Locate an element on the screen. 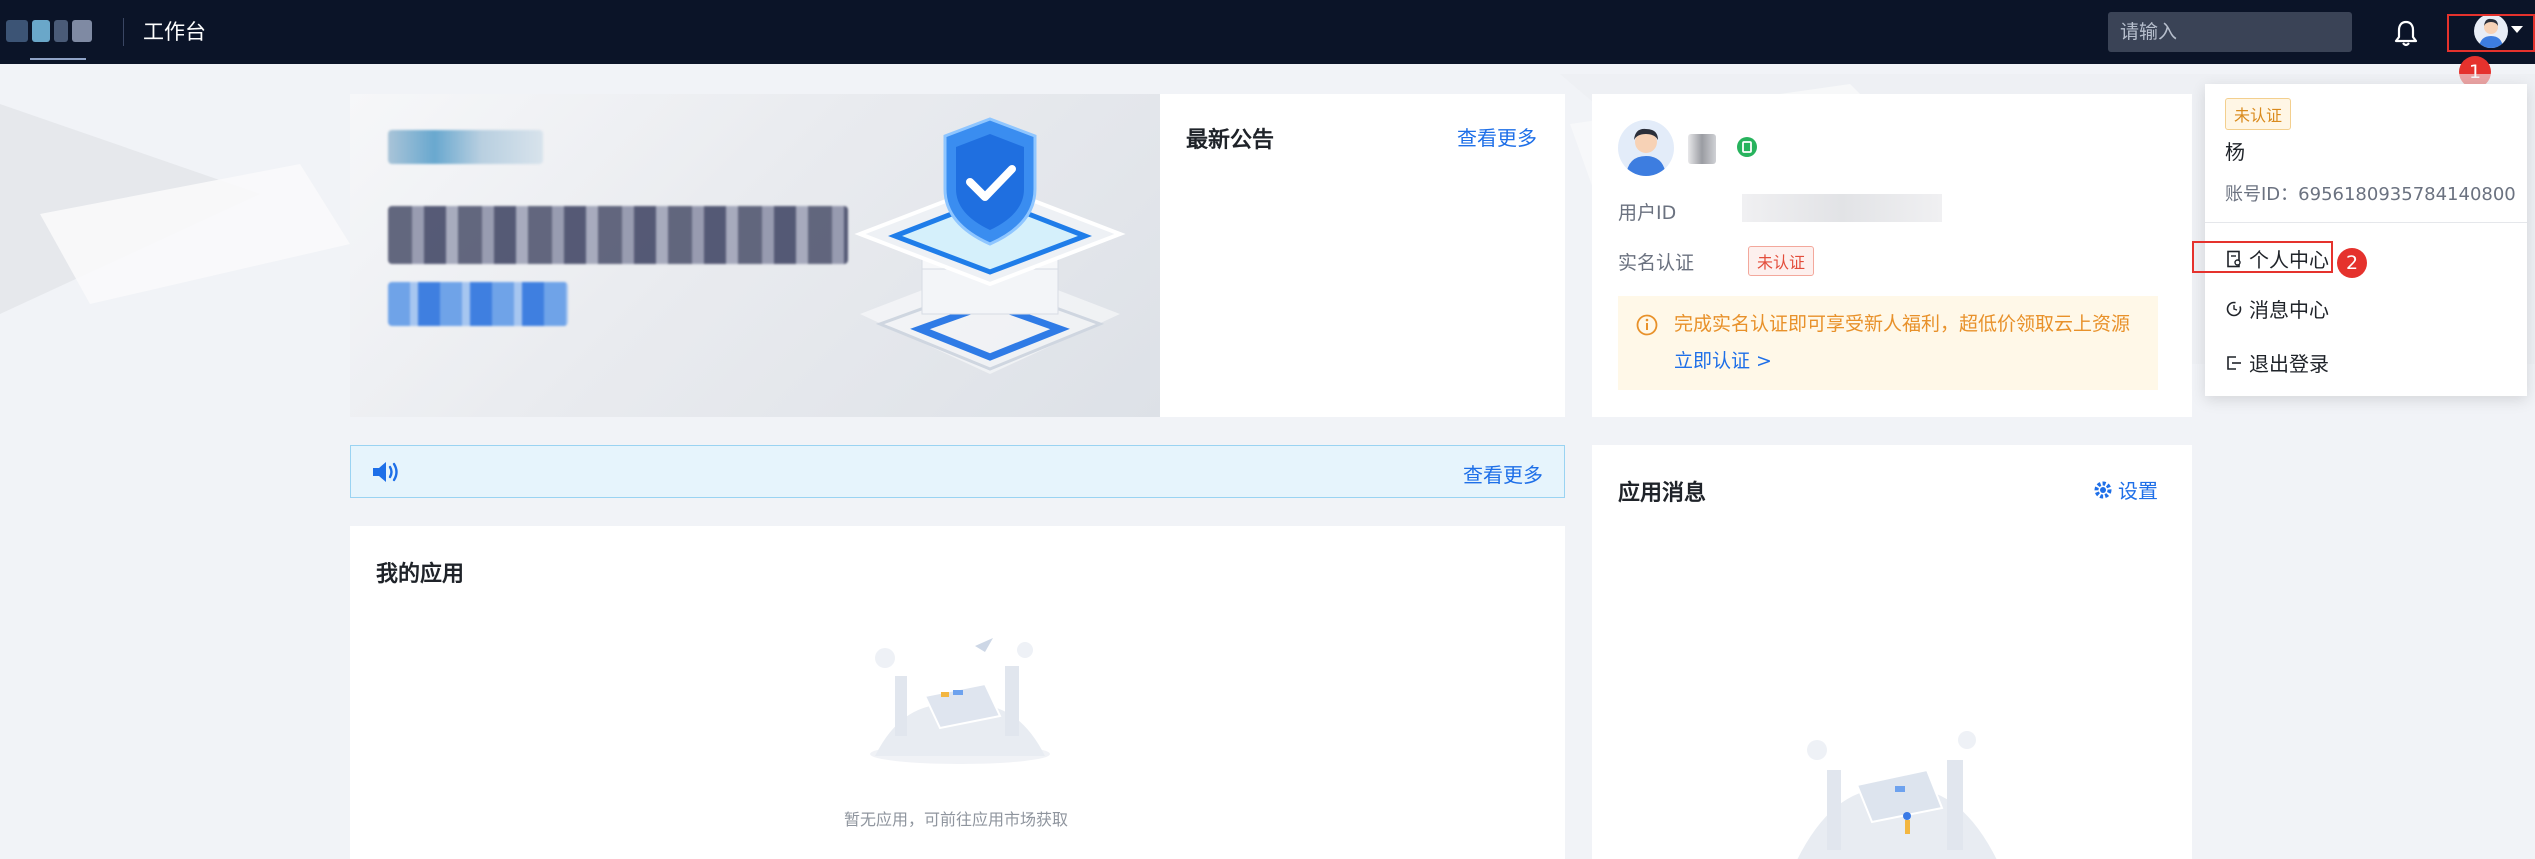 The image size is (2535, 859). announcement-card: 最新公告 查看更多 is located at coordinates (1362, 255).